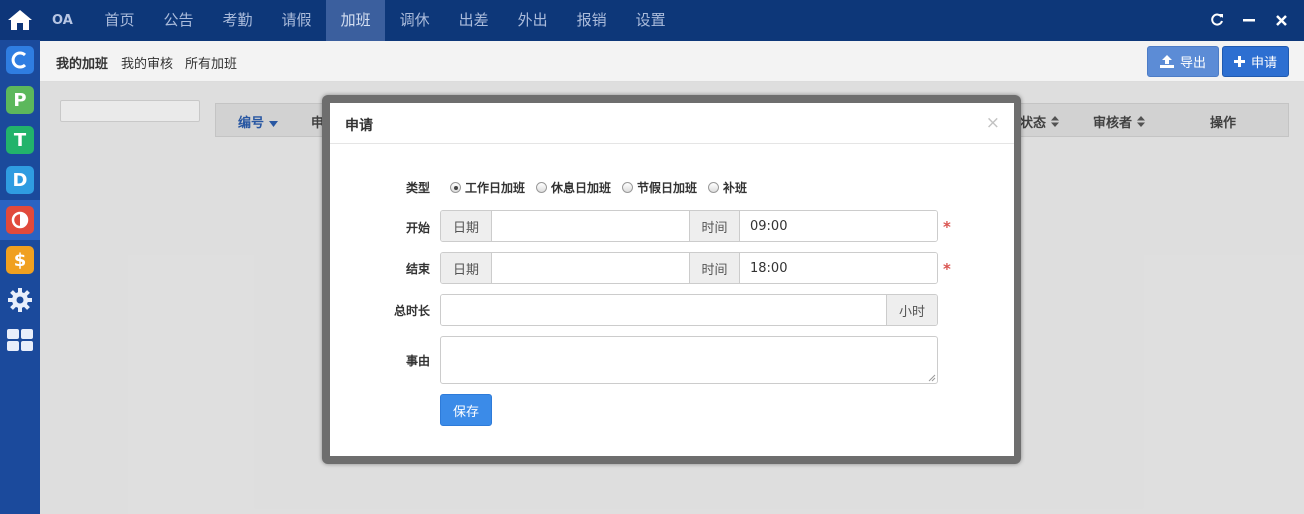 The height and width of the screenshot is (514, 1304). I want to click on reason-textarea, so click(689, 360).